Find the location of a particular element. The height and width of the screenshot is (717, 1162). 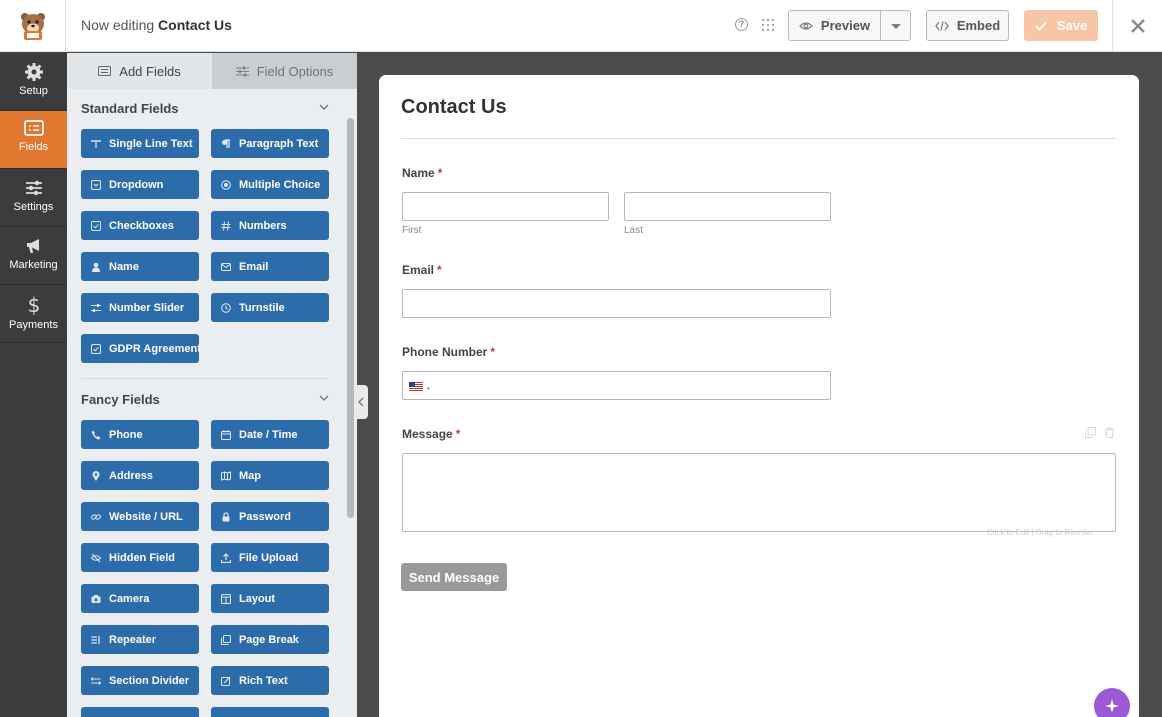

field-button-website-url: Website / URL is located at coordinates (140, 516).